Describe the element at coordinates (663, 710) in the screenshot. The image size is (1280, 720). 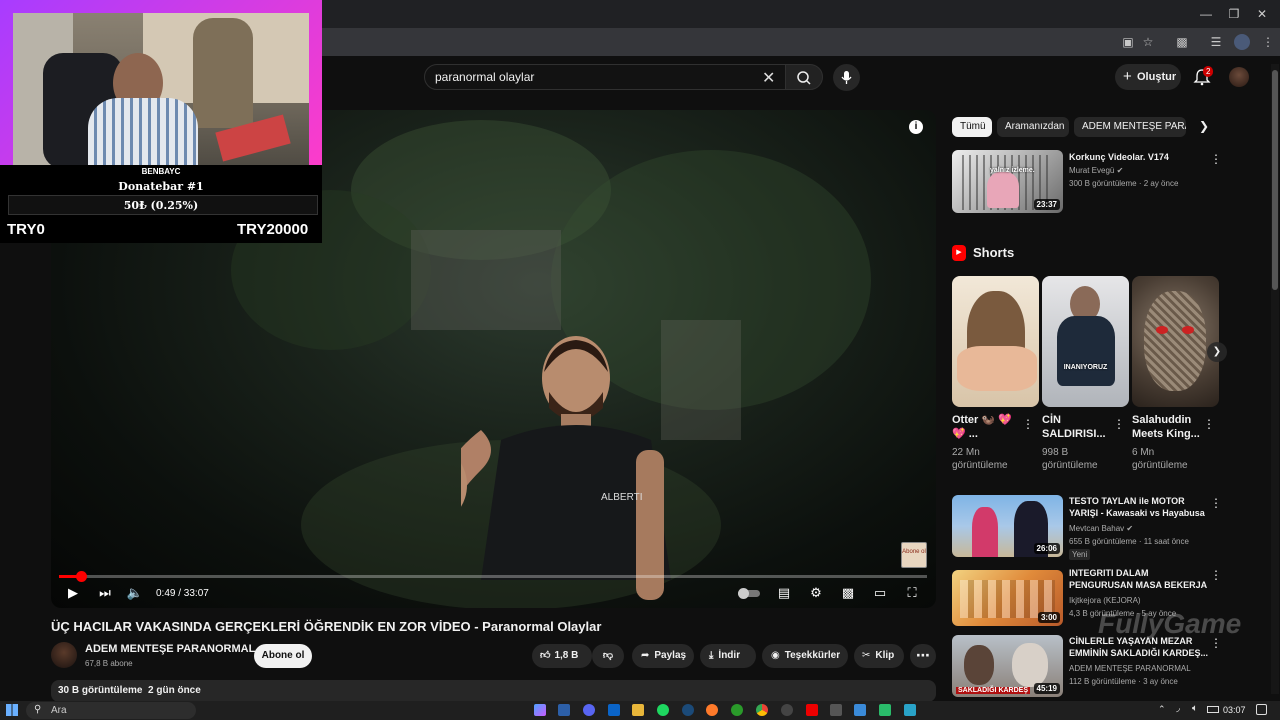
I see `spotify-icon` at that location.